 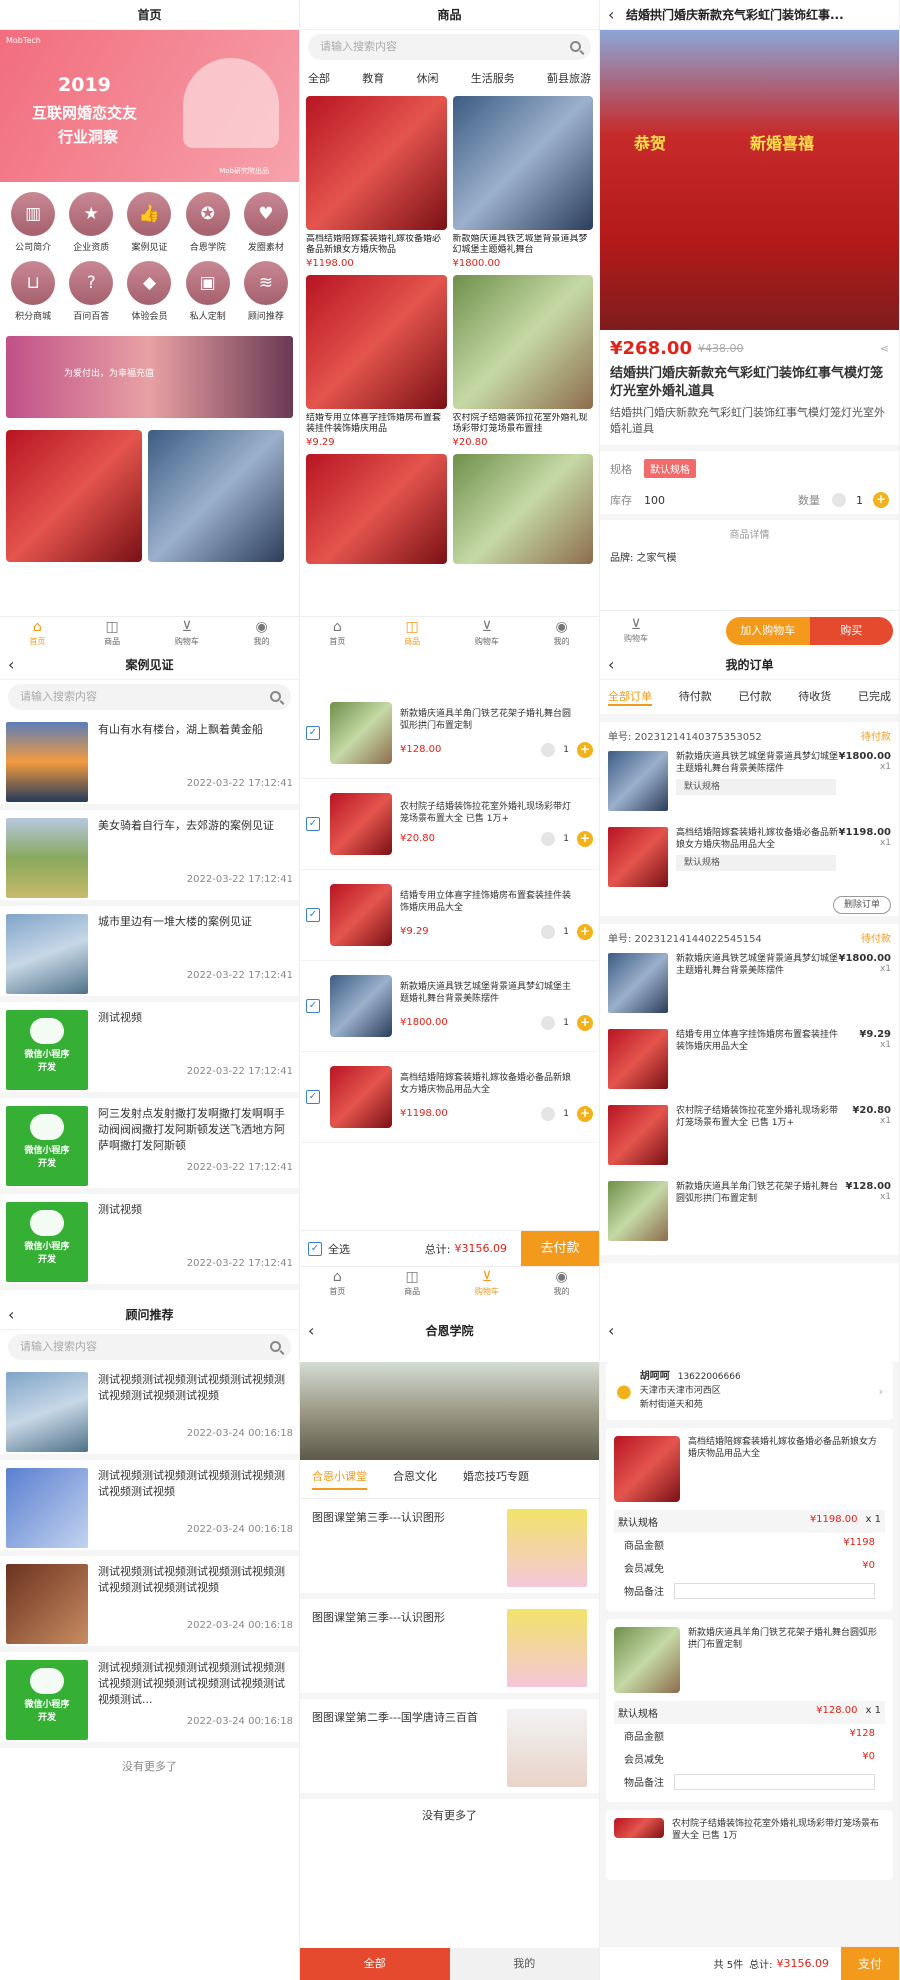 What do you see at coordinates (149, 291) in the screenshot?
I see `grid-member: ◆ 体验会员` at bounding box center [149, 291].